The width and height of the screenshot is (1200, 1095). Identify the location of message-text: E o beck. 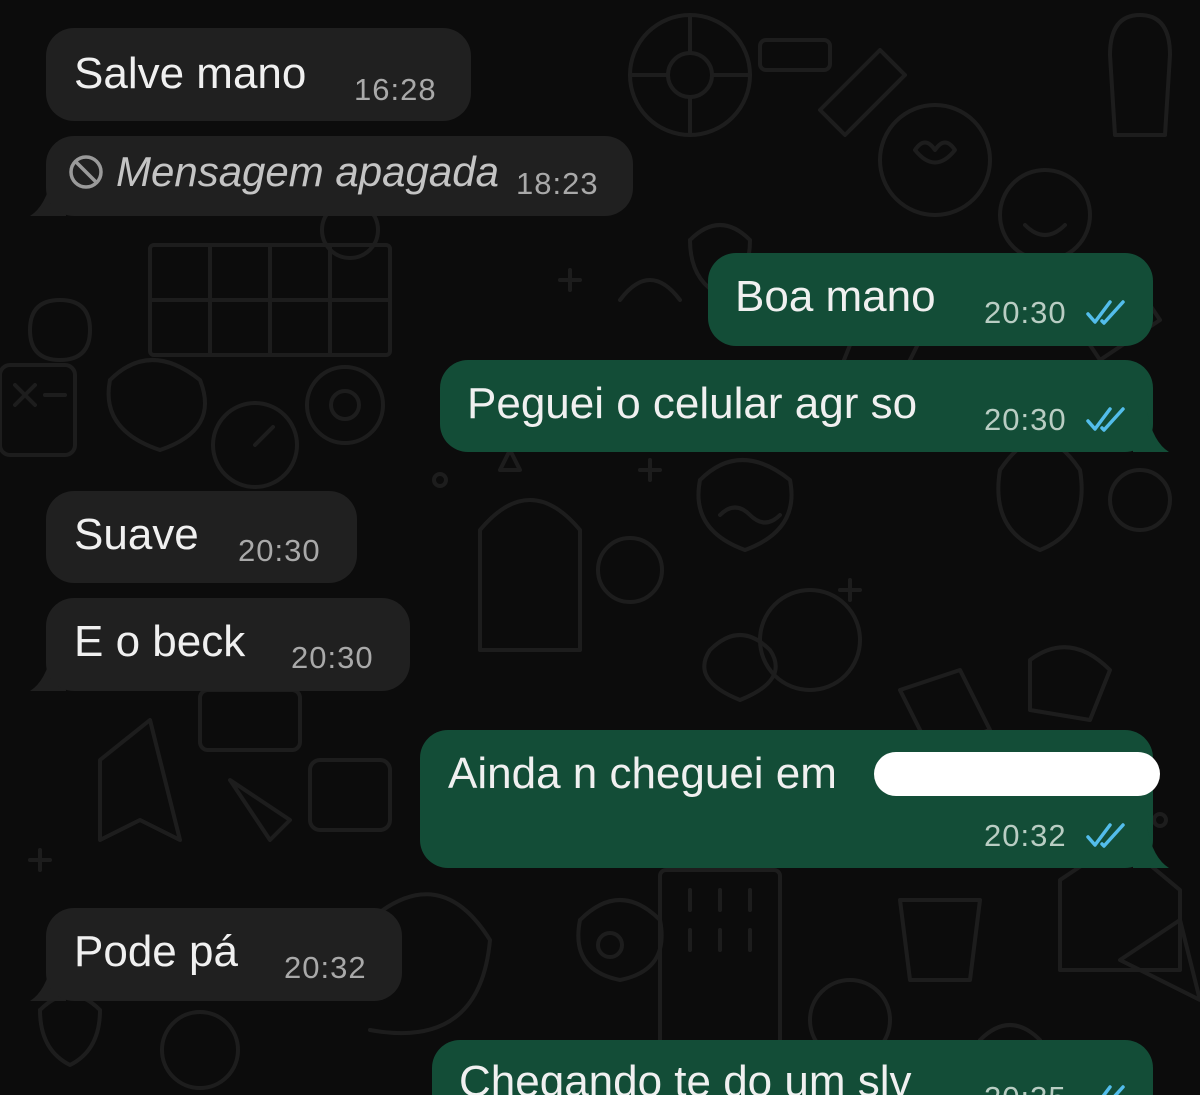
(160, 641).